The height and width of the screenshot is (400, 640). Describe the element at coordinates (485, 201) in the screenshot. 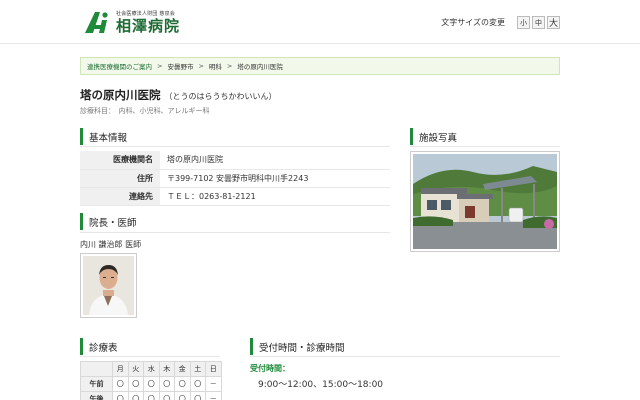

I see `facility-photo` at that location.